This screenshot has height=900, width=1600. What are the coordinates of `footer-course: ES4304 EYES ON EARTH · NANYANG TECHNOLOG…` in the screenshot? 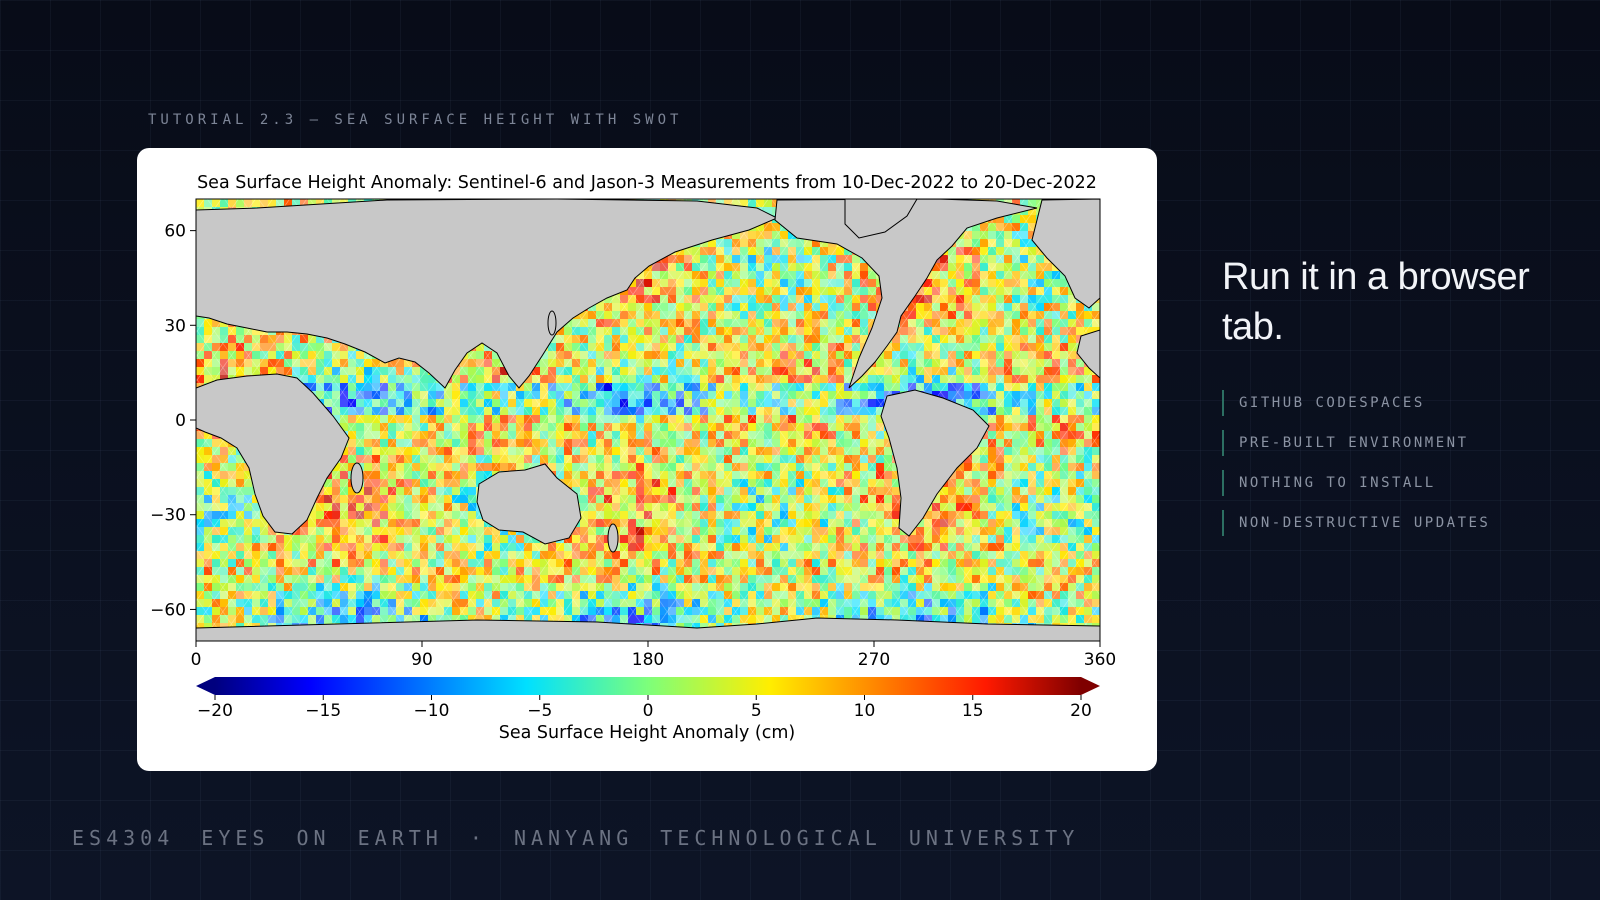 It's located at (576, 838).